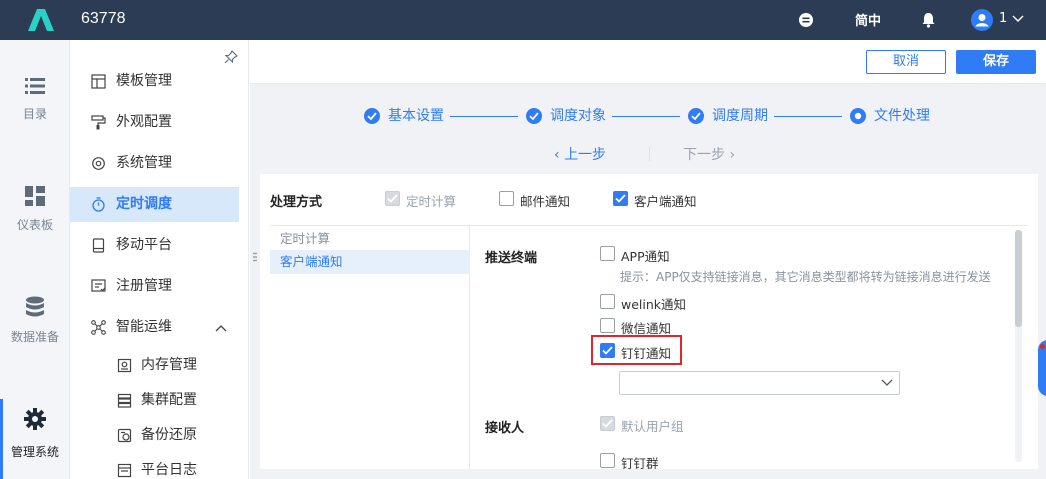 The height and width of the screenshot is (479, 1046). Describe the element at coordinates (607, 253) in the screenshot. I see `app-notify-checkbox` at that location.